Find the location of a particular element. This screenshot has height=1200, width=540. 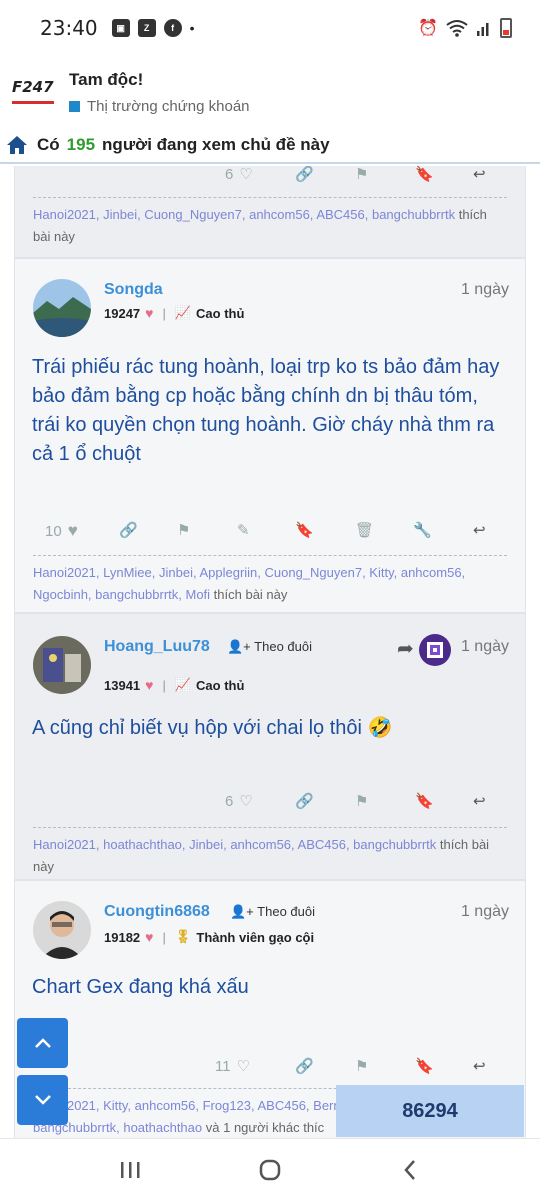

site-logo: F247 is located at coordinates (34, 92).